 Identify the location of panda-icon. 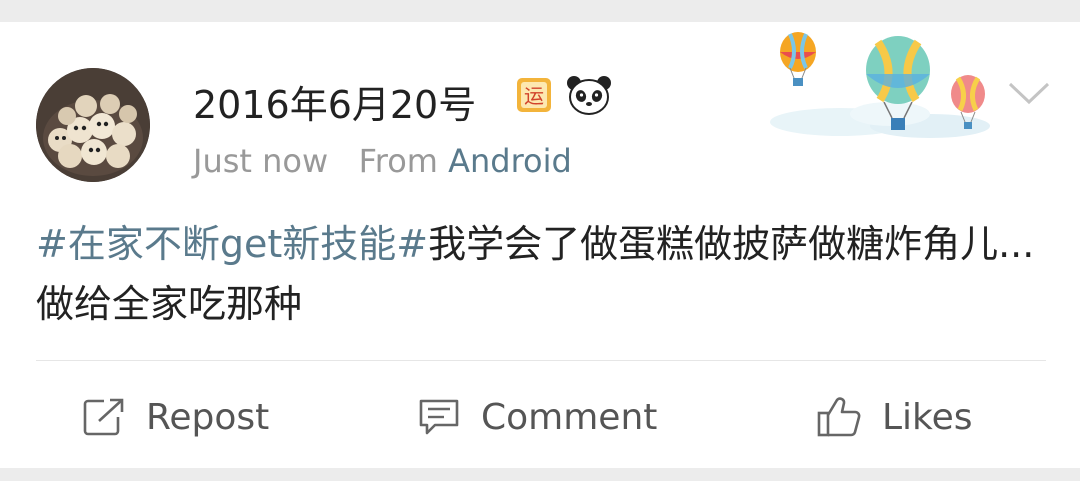
(589, 95).